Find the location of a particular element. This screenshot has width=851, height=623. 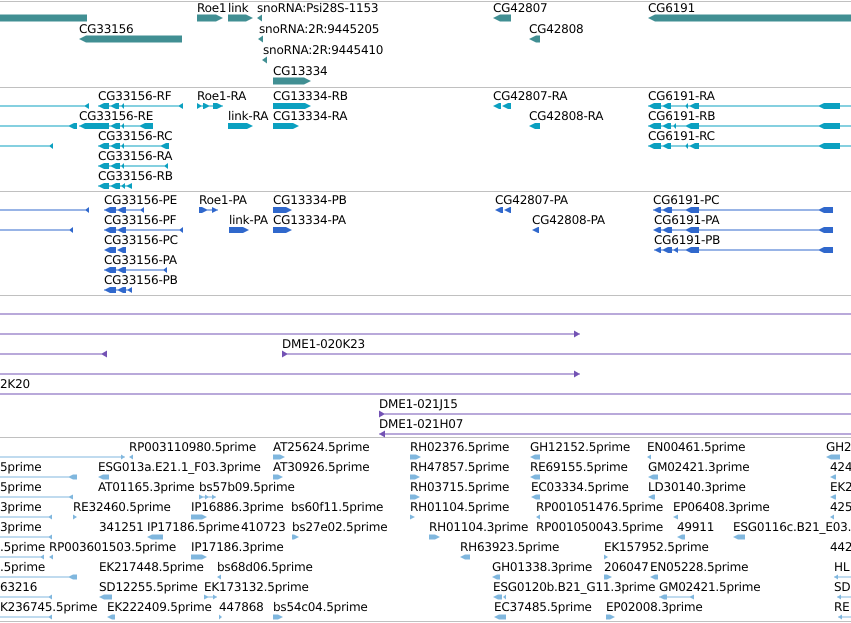

feature-label: CG6191-RC is located at coordinates (681, 136).